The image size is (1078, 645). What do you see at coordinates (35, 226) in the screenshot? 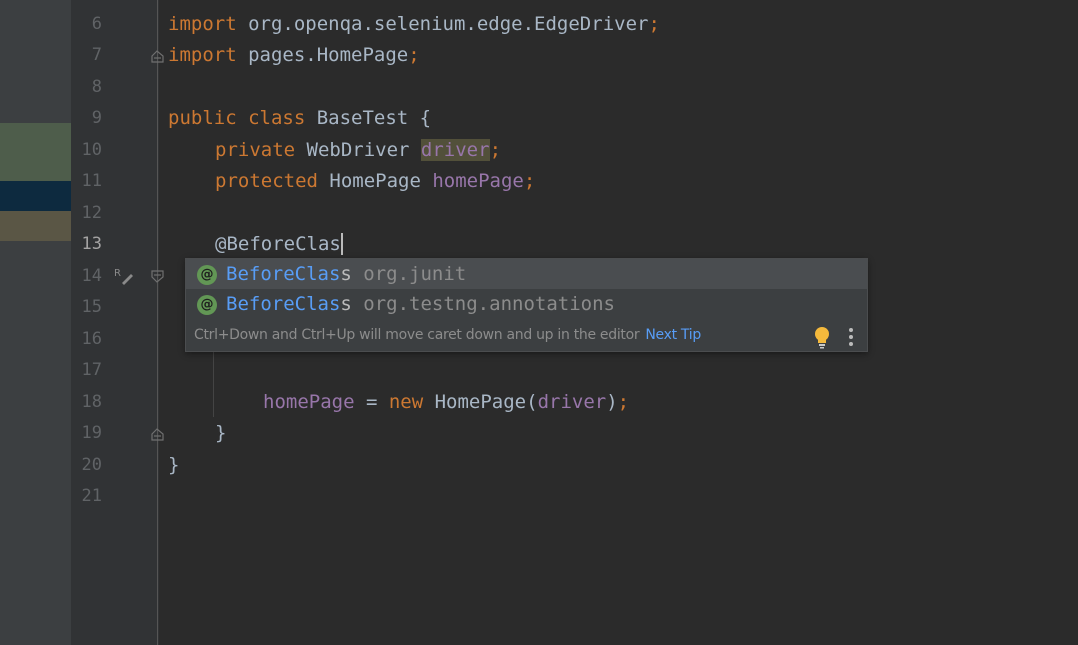
I see `strip-band-olive` at bounding box center [35, 226].